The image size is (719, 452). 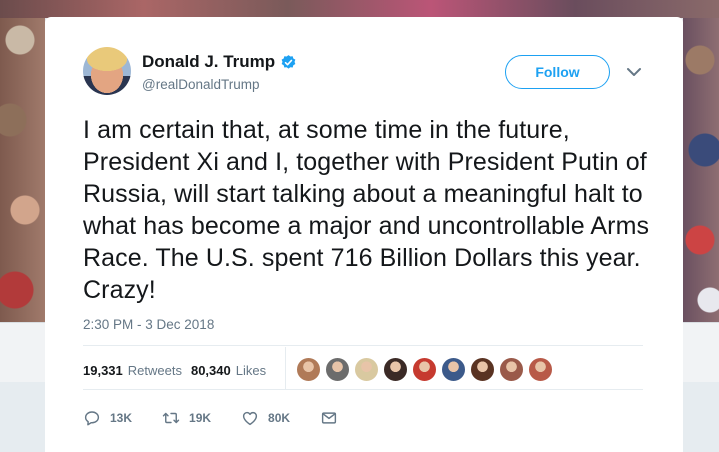 What do you see at coordinates (557, 72) in the screenshot?
I see `follow-button: Follow` at bounding box center [557, 72].